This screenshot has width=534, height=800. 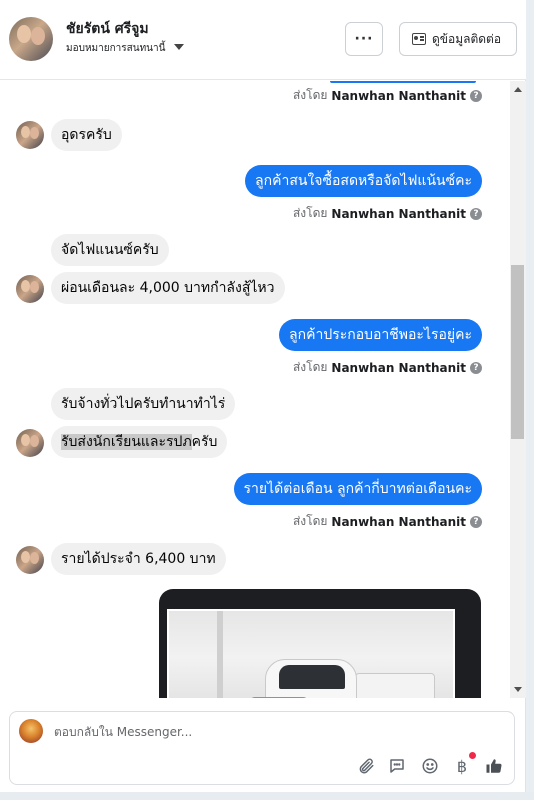 I want to click on reply-input, so click(x=274, y=732).